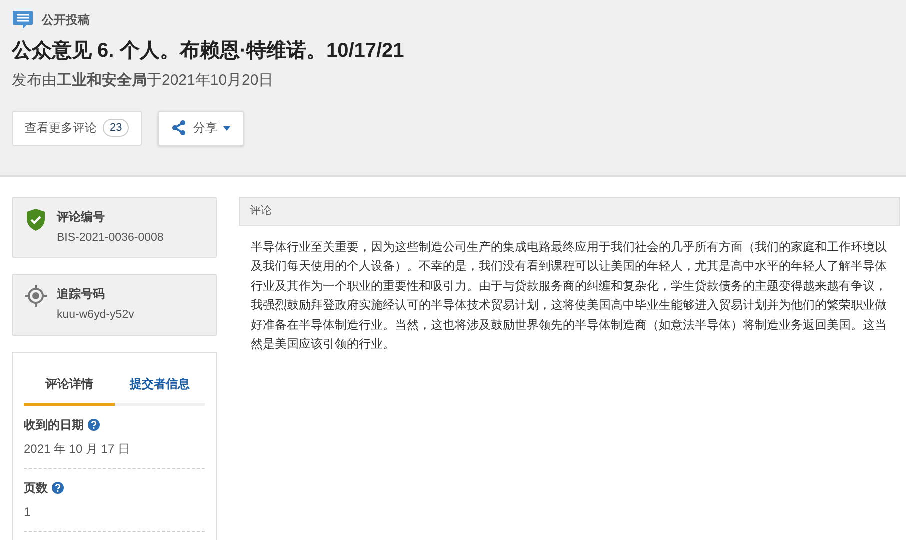 The height and width of the screenshot is (540, 906). Describe the element at coordinates (569, 211) in the screenshot. I see `comment-heading: 评论` at that location.